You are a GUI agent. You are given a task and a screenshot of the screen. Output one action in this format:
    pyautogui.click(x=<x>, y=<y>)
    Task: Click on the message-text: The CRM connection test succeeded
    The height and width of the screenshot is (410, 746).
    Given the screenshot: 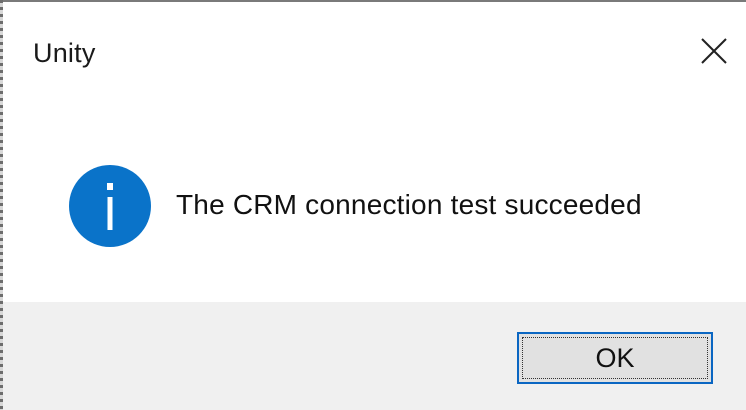 What is the action you would take?
    pyautogui.click(x=409, y=204)
    